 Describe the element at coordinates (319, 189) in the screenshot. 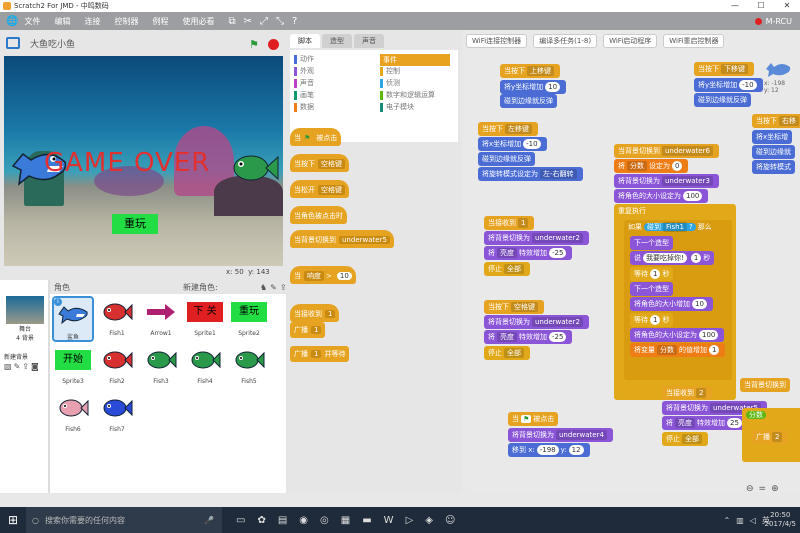

I see `palette-block: 当松开 空格键` at that location.